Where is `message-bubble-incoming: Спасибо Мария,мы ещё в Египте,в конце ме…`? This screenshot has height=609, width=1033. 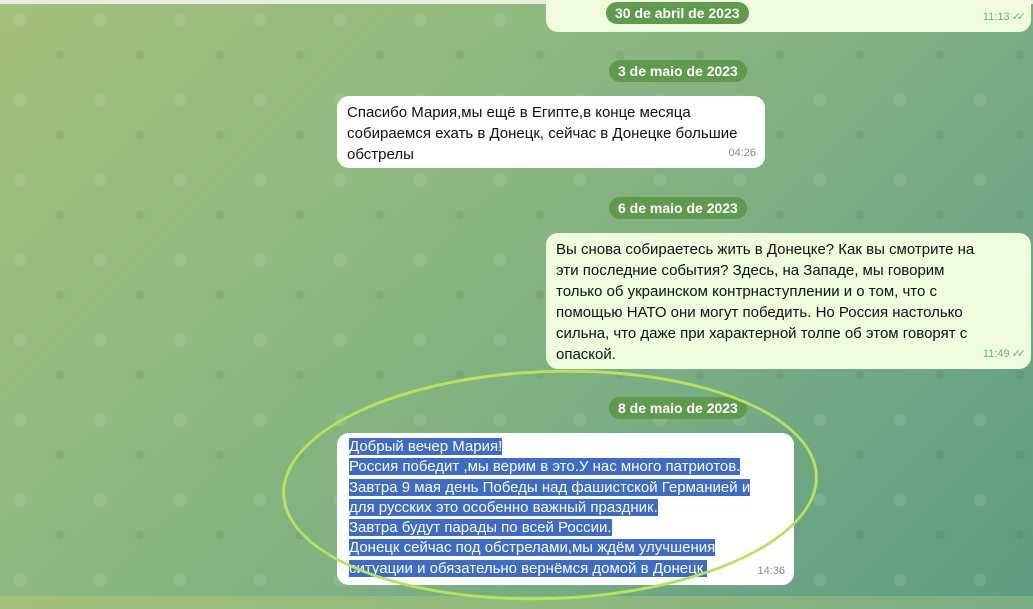 message-bubble-incoming: Спасибо Мария,мы ещё в Египте,в конце ме… is located at coordinates (551, 132).